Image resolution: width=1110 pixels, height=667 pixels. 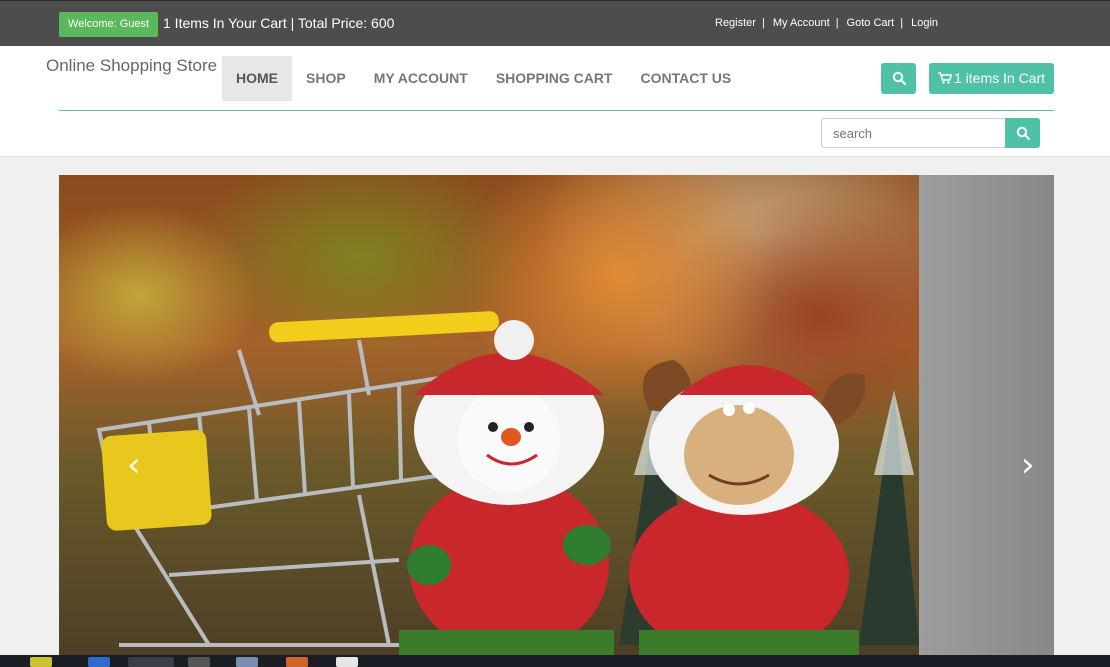 I want to click on header-divider, so click(x=556, y=110).